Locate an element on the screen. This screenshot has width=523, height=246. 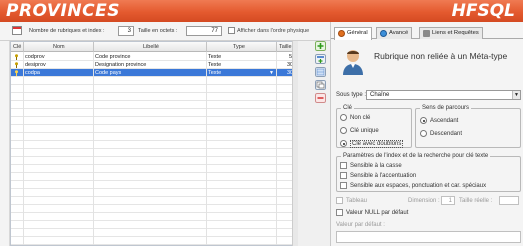
user-avatar-icon is located at coordinates (353, 62).